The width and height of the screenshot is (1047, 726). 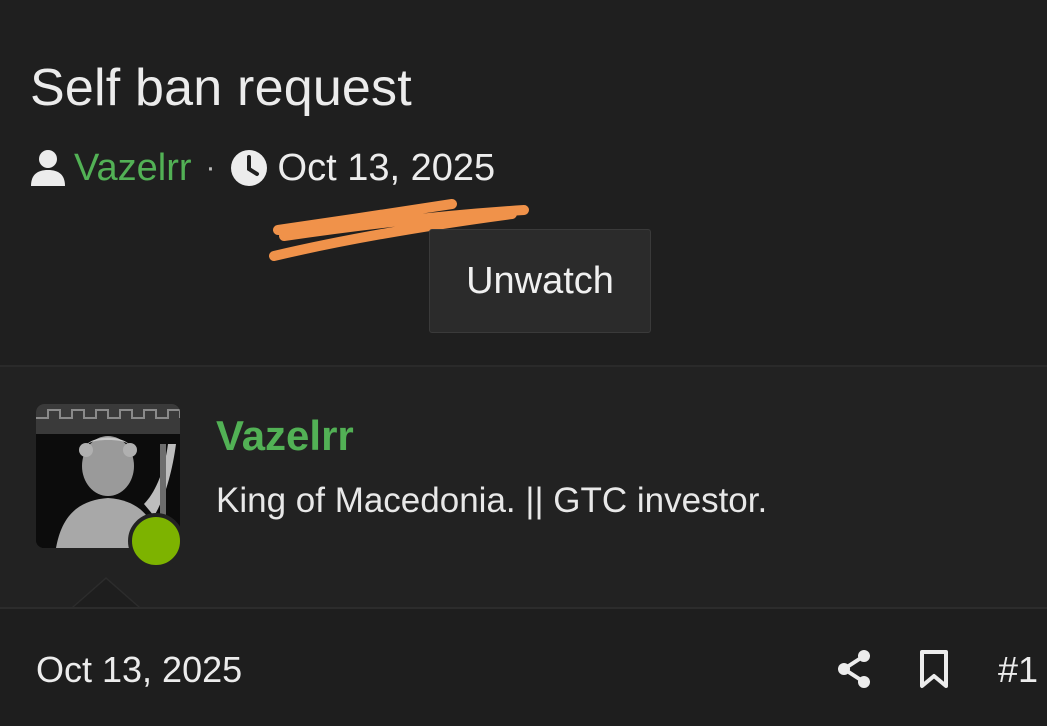 I want to click on online-status-indicator, so click(x=156, y=541).